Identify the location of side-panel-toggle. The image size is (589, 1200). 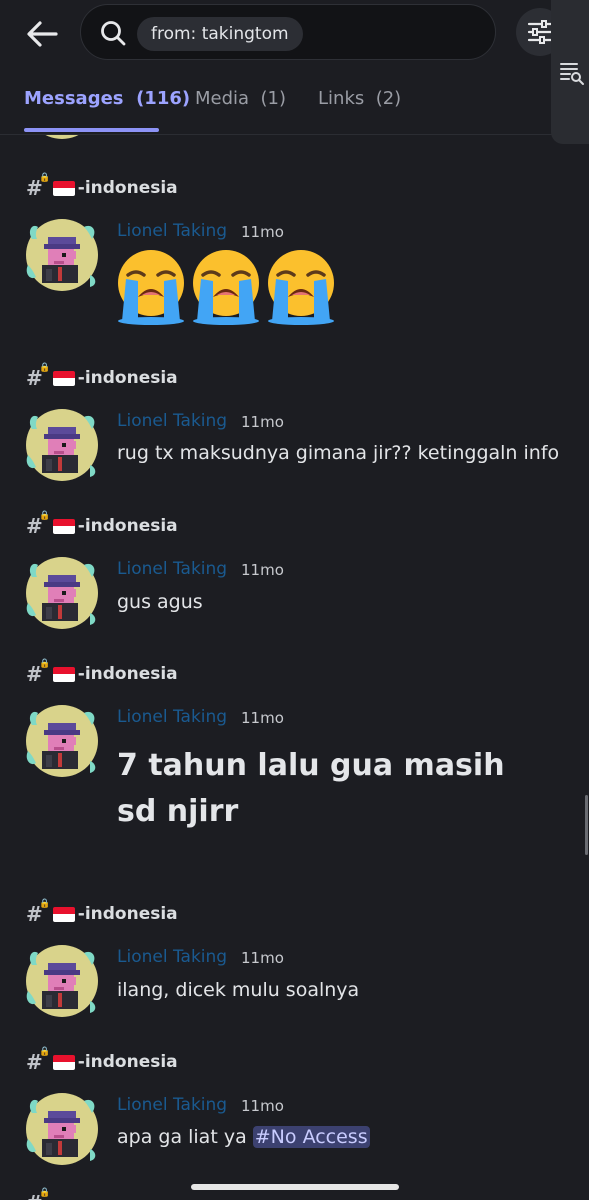
(570, 72).